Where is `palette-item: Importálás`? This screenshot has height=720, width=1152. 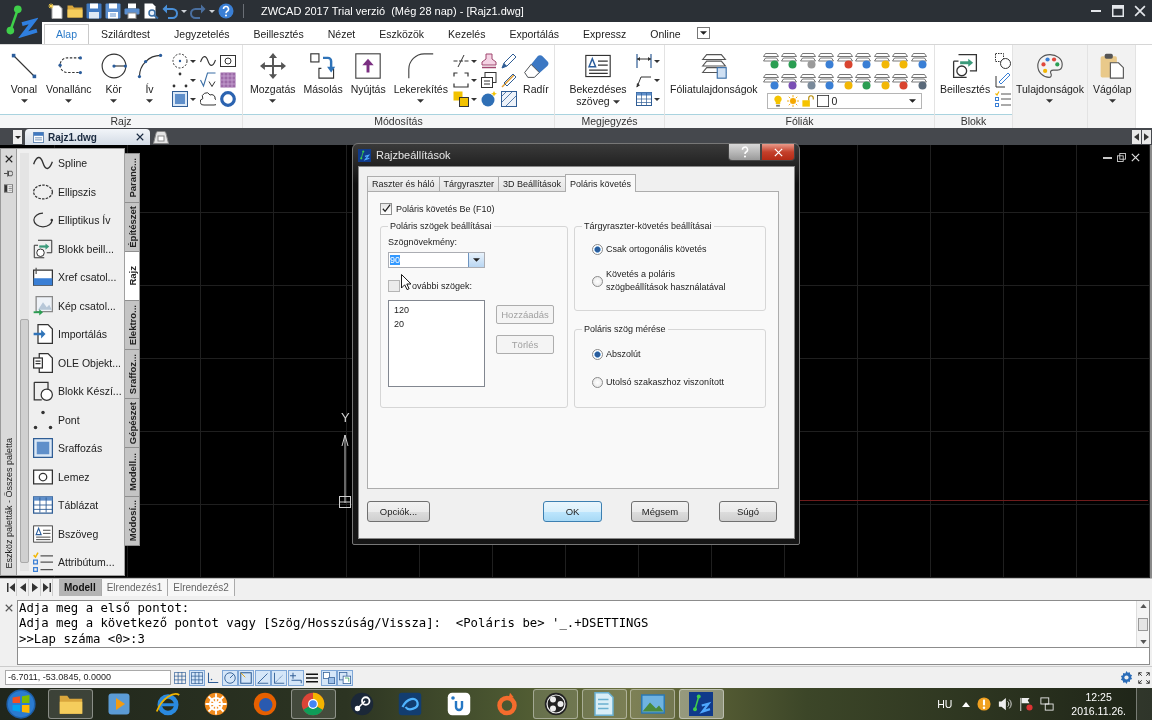
palette-item: Importálás is located at coordinates (77, 334).